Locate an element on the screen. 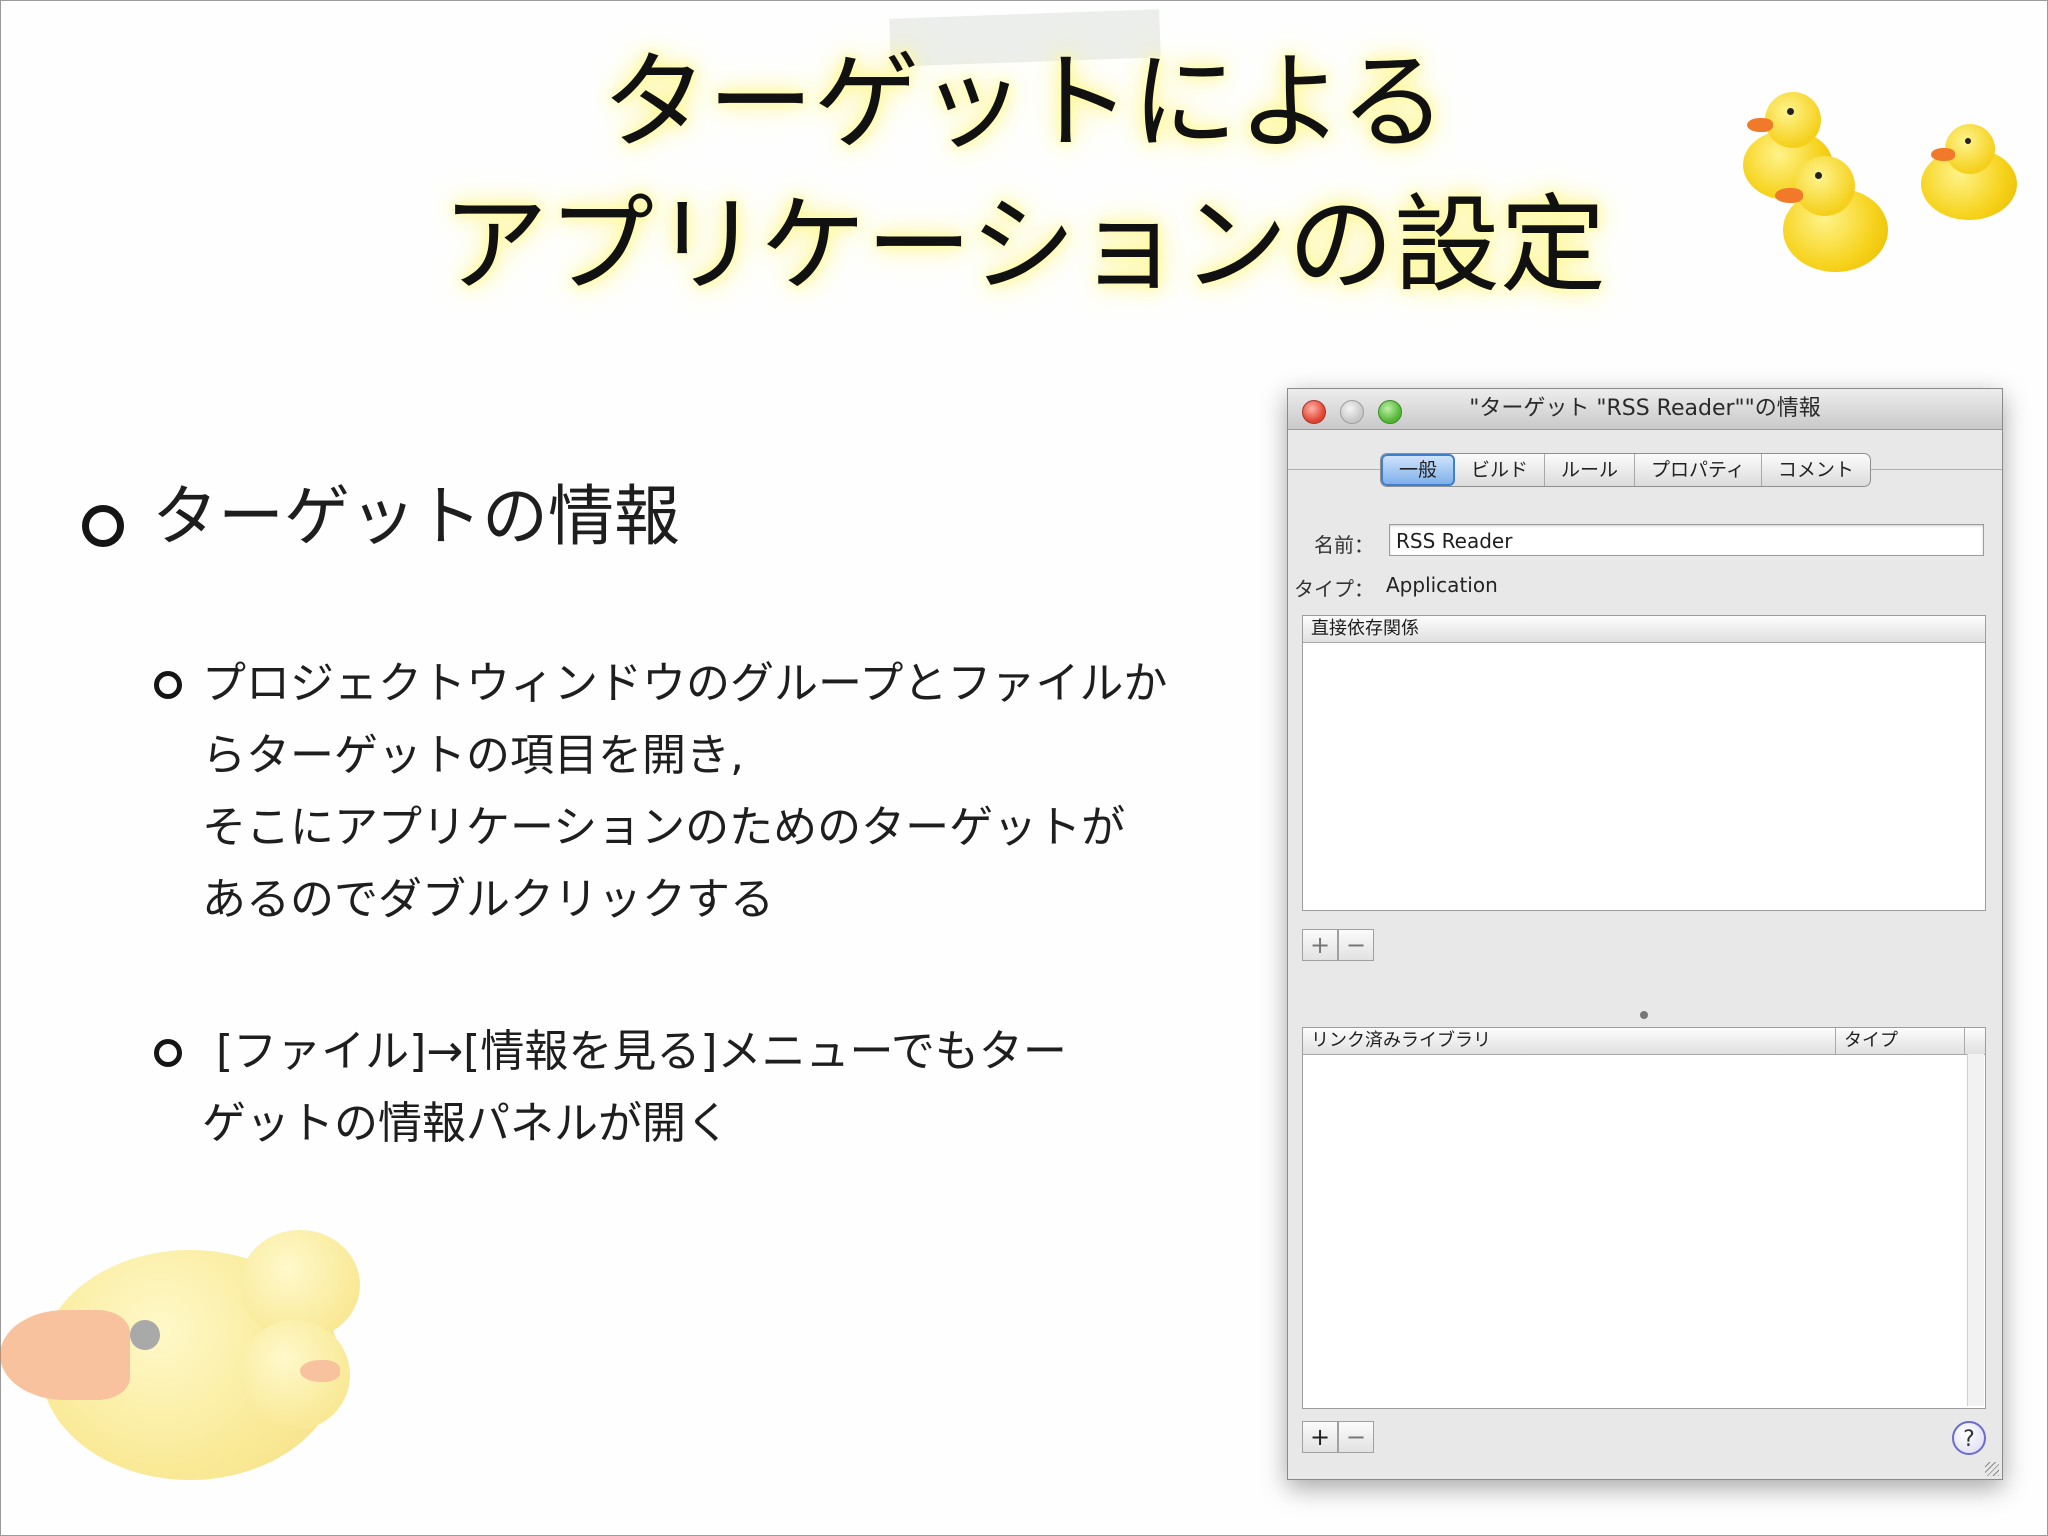 The height and width of the screenshot is (1536, 2048). type-value: Application is located at coordinates (1442, 585).